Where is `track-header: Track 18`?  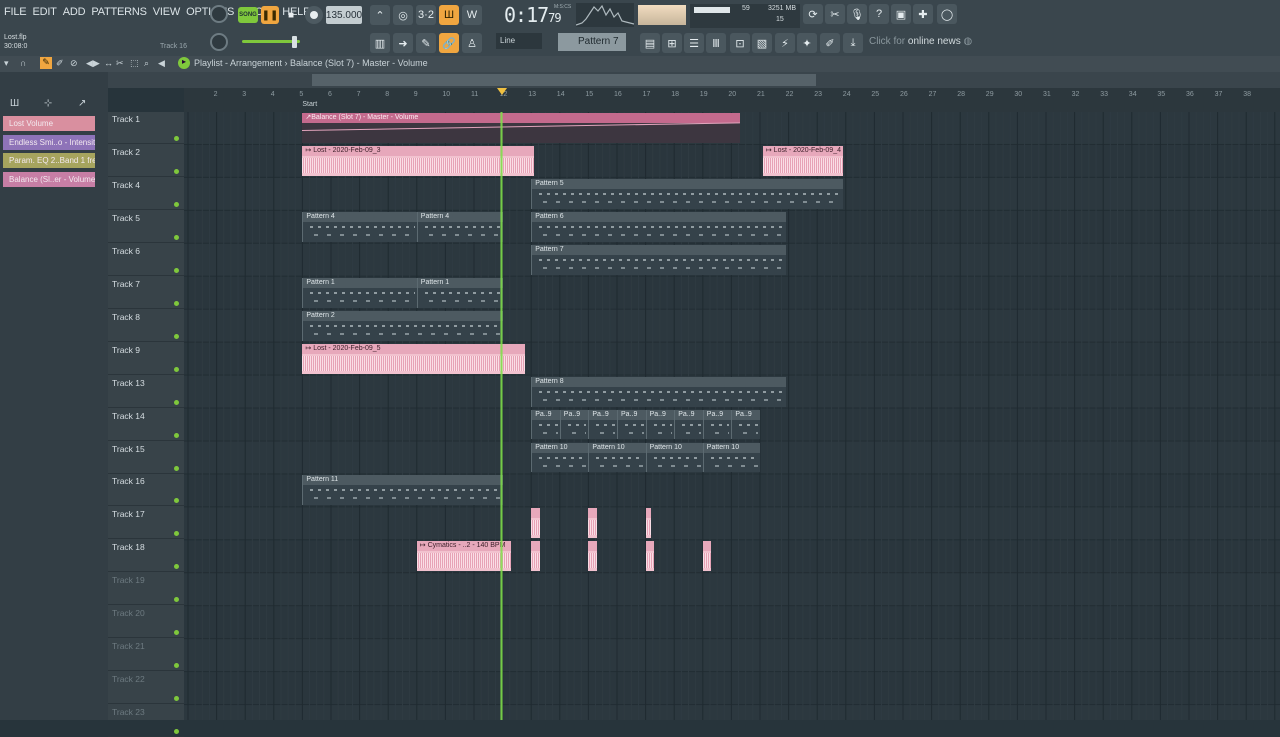 track-header: Track 18 is located at coordinates (146, 556).